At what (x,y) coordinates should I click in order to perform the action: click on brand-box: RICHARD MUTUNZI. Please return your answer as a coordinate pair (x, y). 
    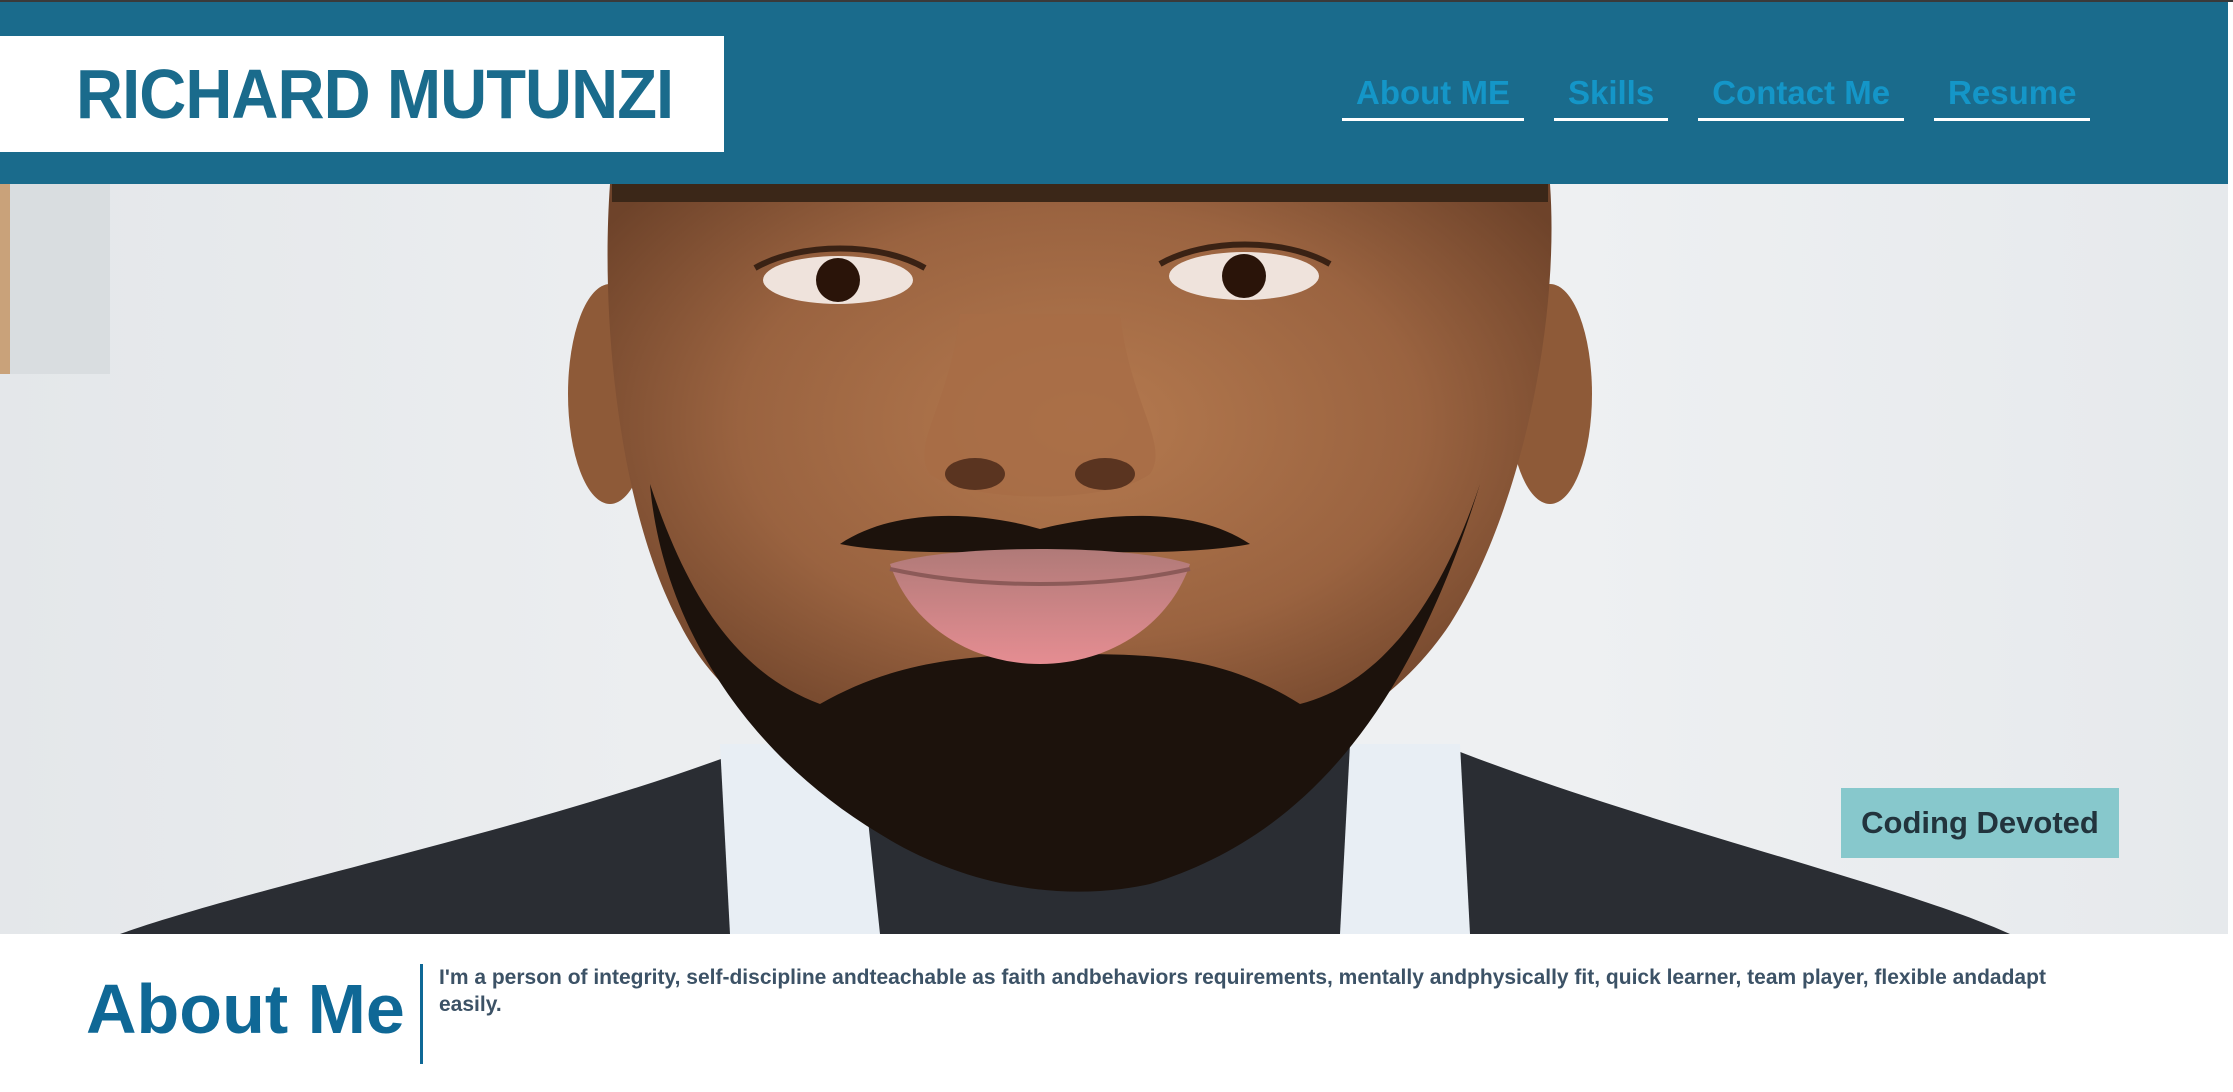
    Looking at the image, I should click on (362, 94).